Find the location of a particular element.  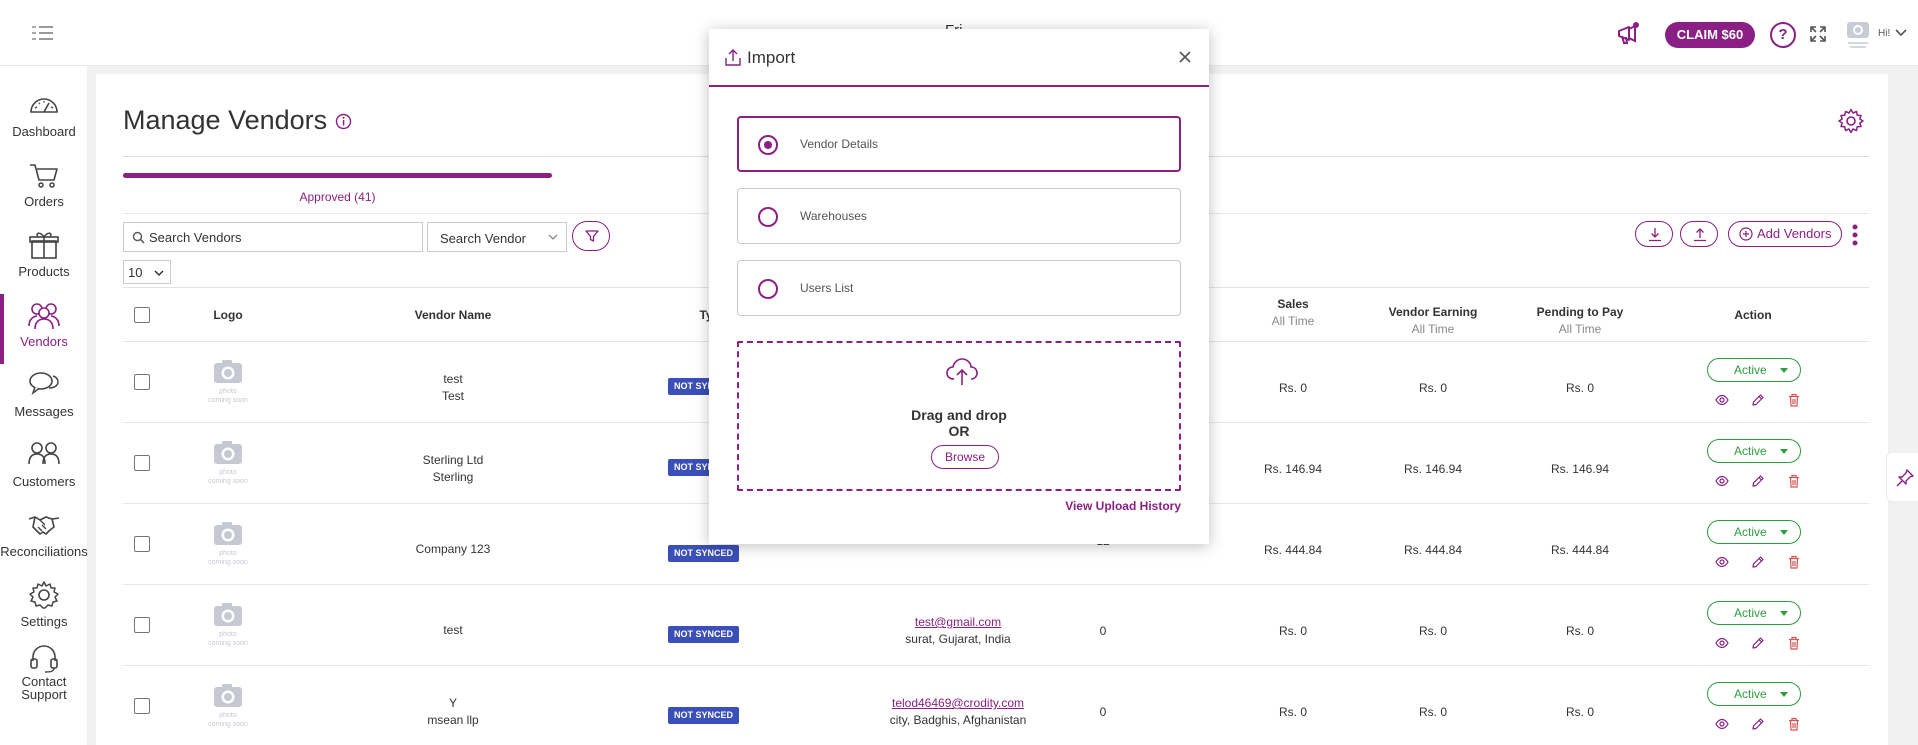

more-vertical-icon is located at coordinates (1855, 235).